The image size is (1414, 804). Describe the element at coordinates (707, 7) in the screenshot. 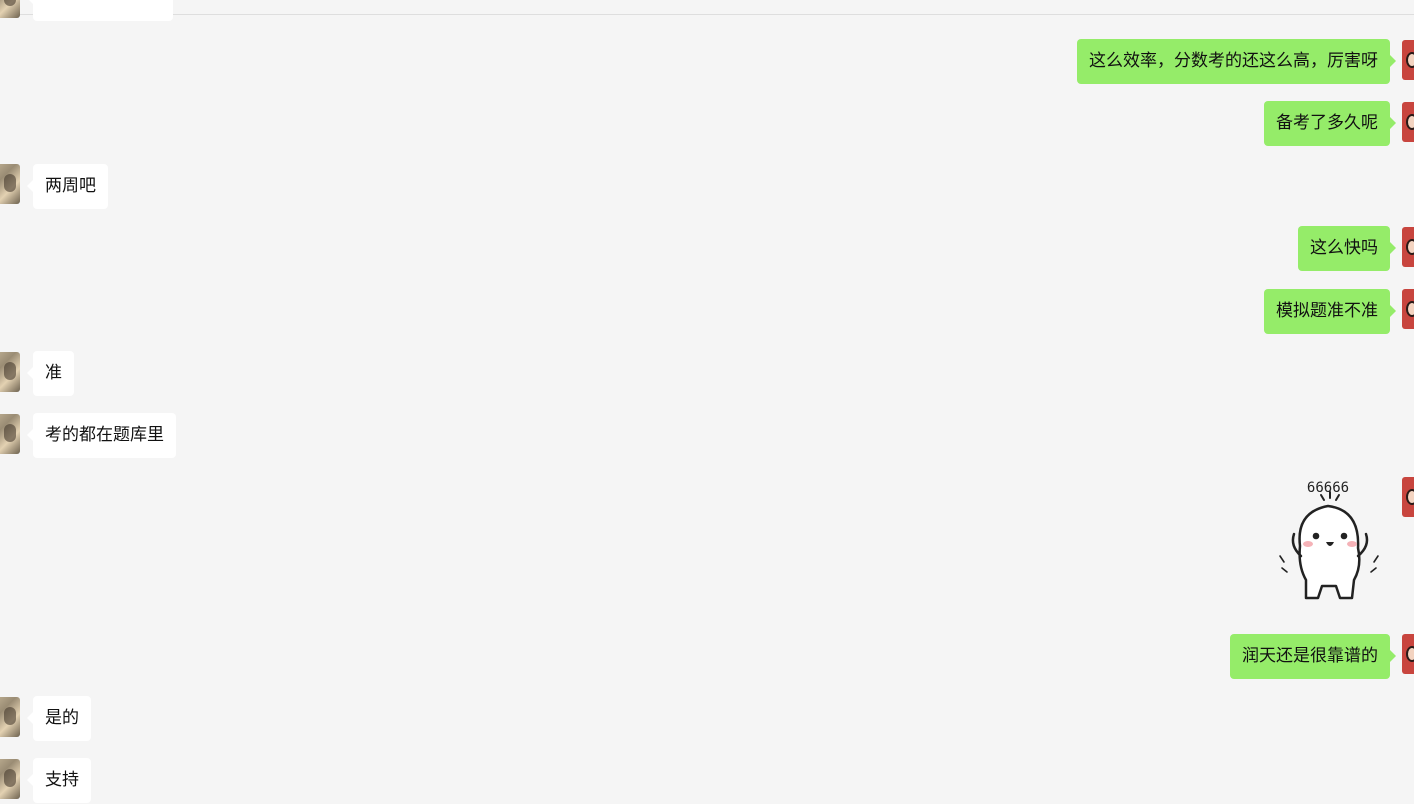

I see `chat-header-edge` at that location.